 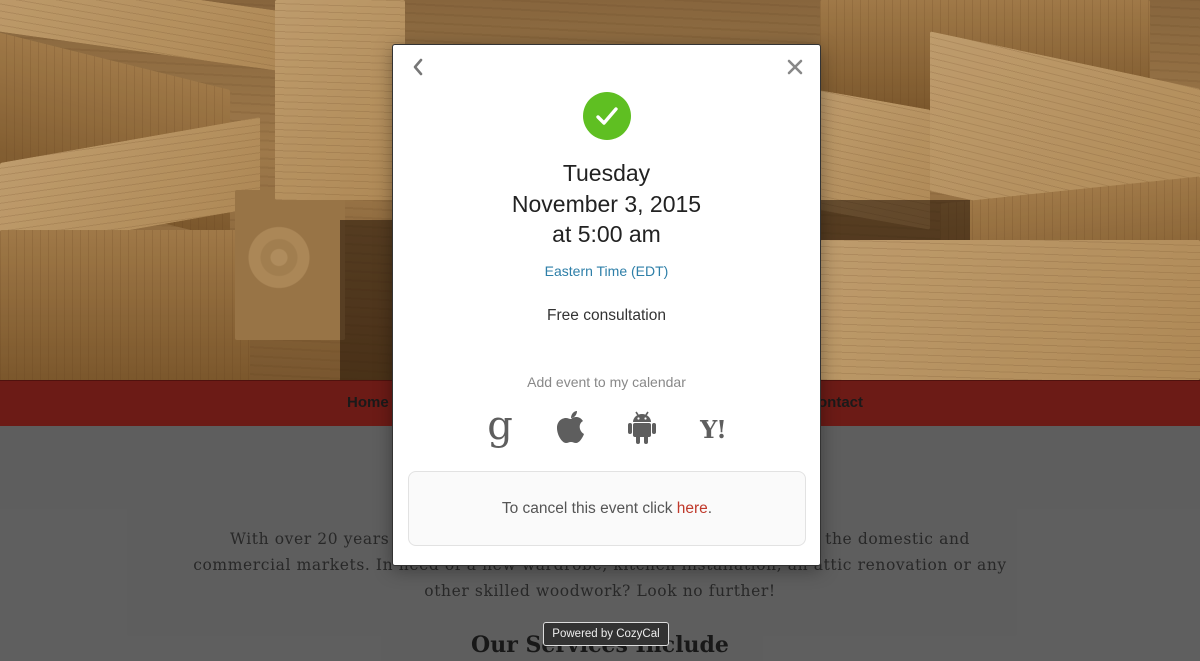 What do you see at coordinates (692, 509) in the screenshot?
I see `cancel-event-link: here` at bounding box center [692, 509].